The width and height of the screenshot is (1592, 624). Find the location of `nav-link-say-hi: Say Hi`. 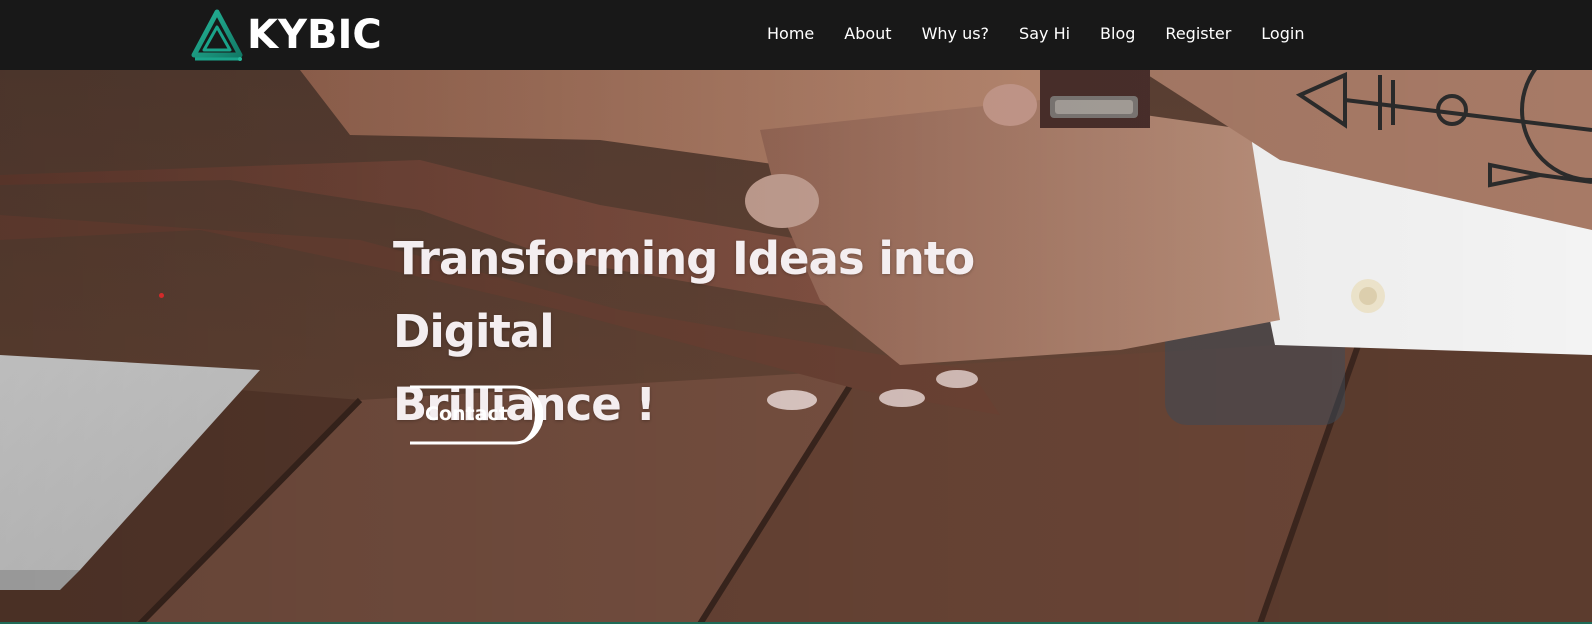

nav-link-say-hi: Say Hi is located at coordinates (1044, 34).